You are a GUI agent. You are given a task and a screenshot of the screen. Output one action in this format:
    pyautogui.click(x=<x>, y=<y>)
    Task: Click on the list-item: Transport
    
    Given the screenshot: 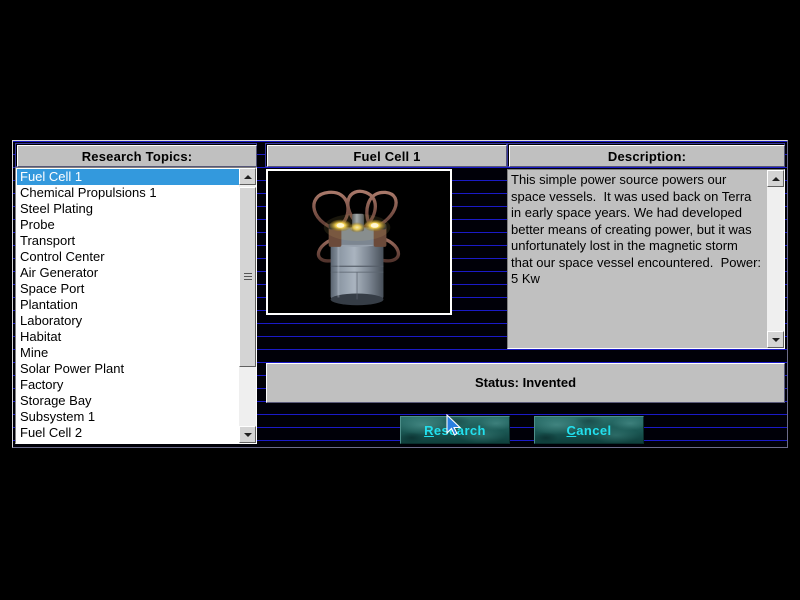 What is the action you would take?
    pyautogui.click(x=128, y=241)
    